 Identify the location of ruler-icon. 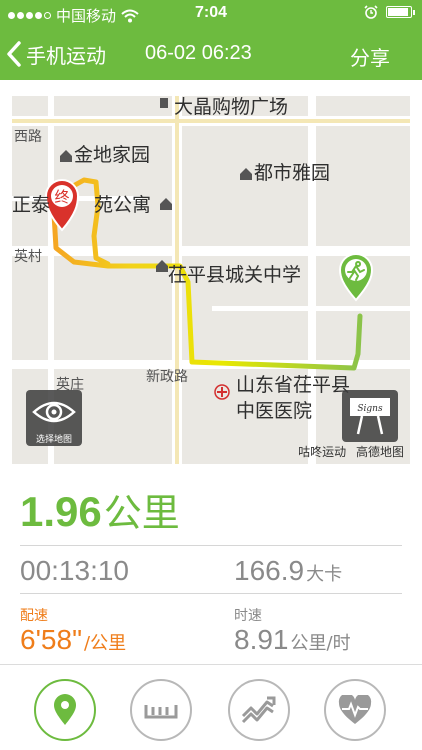
(161, 712).